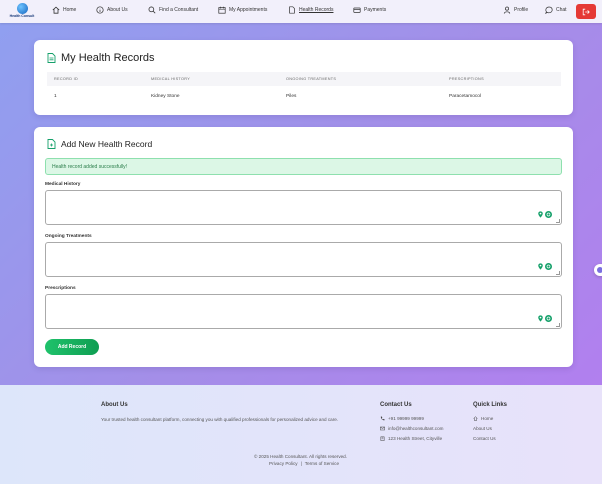 This screenshot has height=484, width=602. What do you see at coordinates (70, 10) in the screenshot?
I see `nav-home-label: Home` at bounding box center [70, 10].